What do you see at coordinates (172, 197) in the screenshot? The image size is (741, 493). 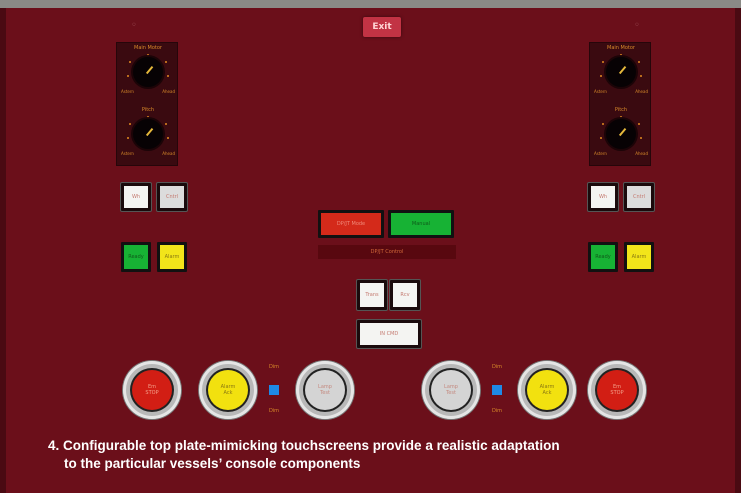 I see `left-cntrl-button: Cntrl` at bounding box center [172, 197].